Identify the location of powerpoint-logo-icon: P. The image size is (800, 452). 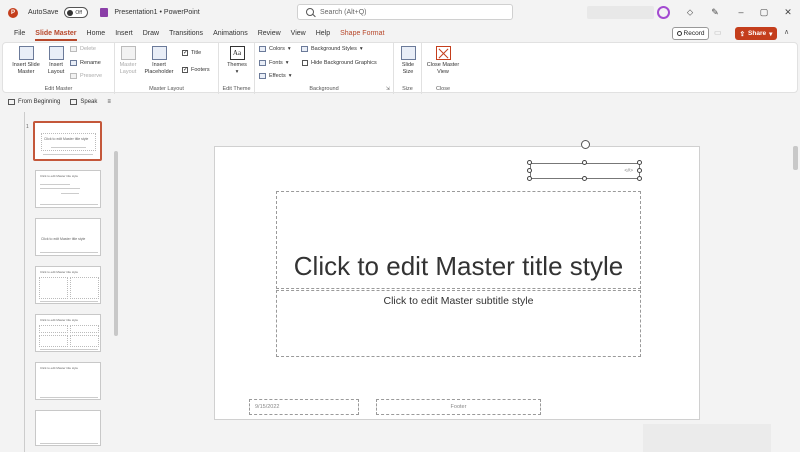
(13, 12).